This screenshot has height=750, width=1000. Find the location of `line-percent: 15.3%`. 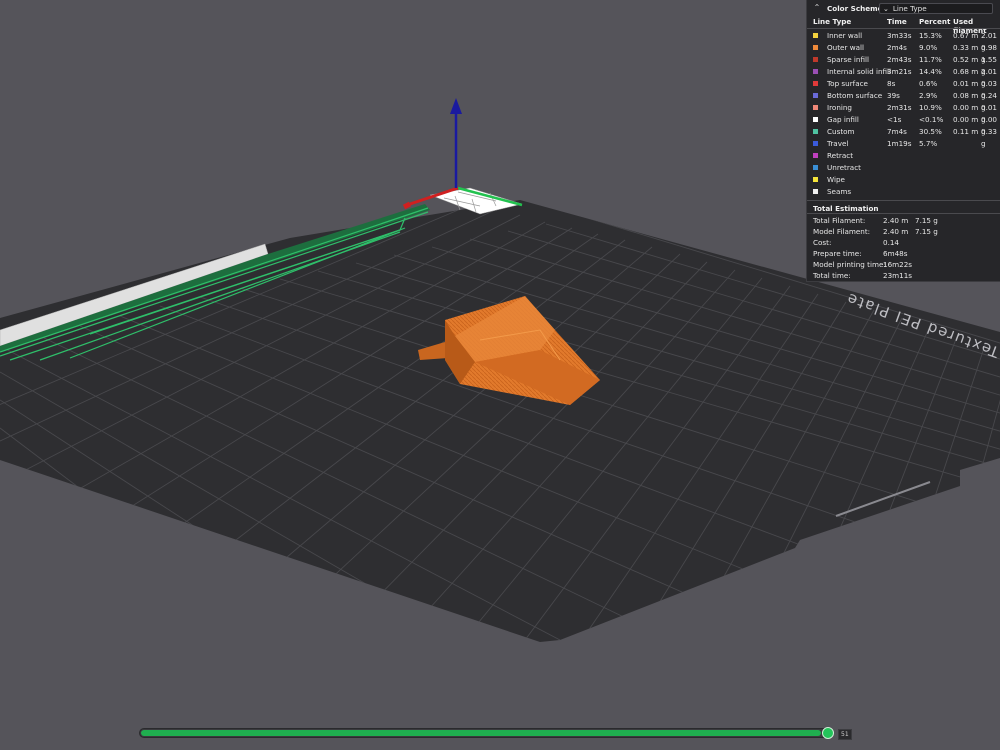

line-percent: 15.3% is located at coordinates (930, 35).